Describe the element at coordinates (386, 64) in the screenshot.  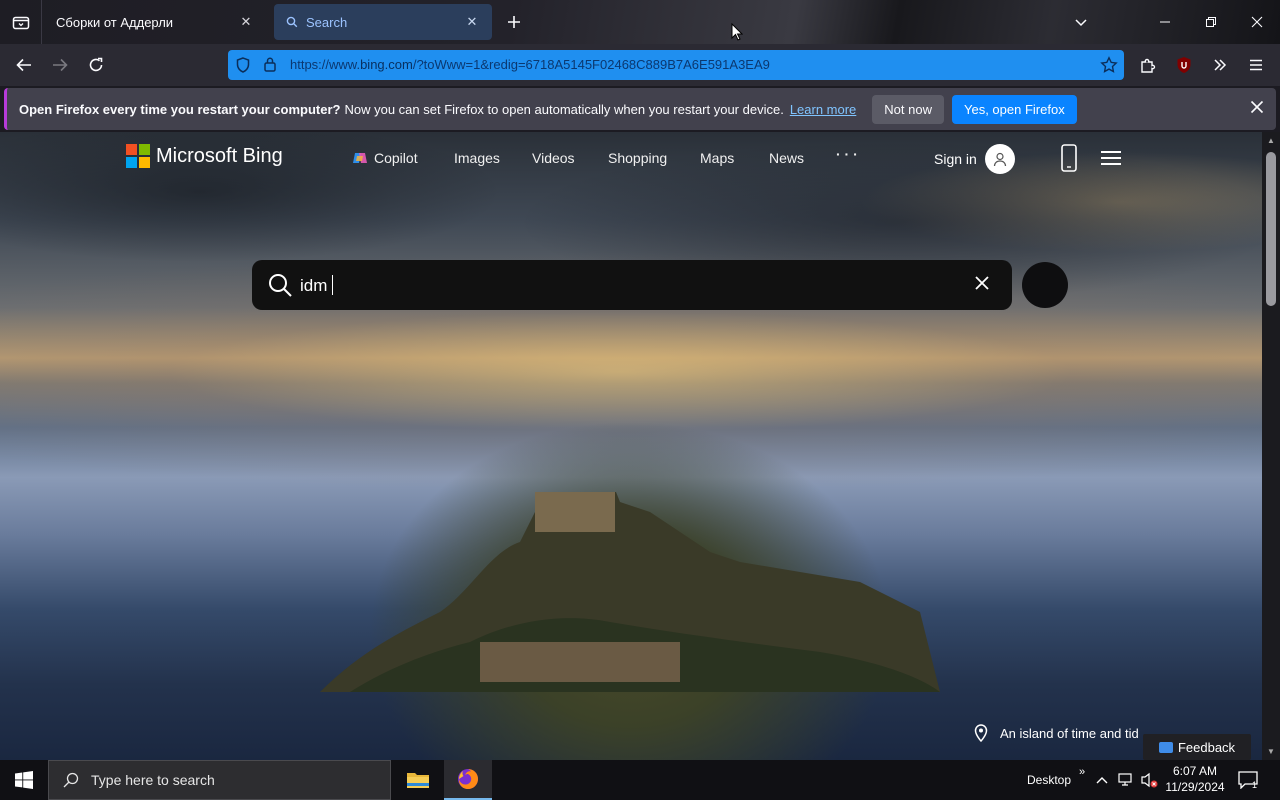
I see `url-domain: bing.com` at that location.